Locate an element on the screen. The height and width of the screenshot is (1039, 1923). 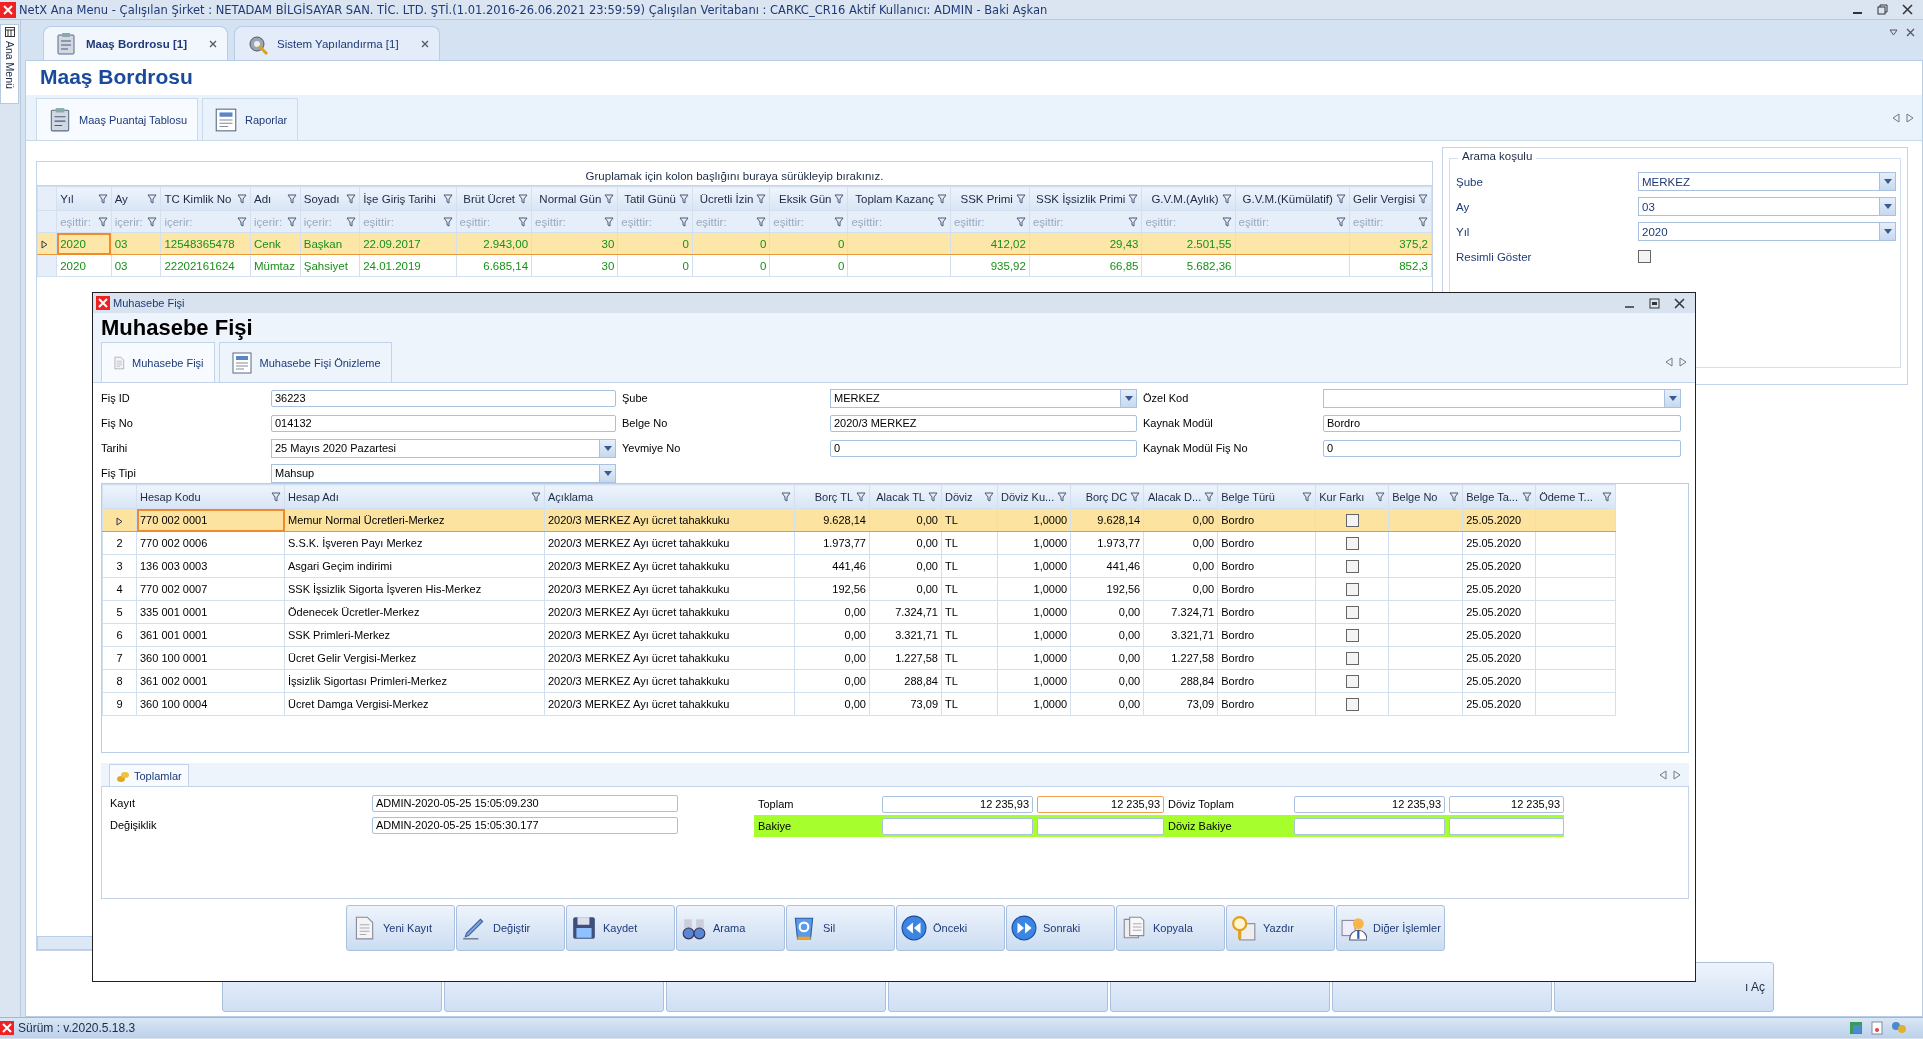
text-field: Bordro is located at coordinates (1502, 423).